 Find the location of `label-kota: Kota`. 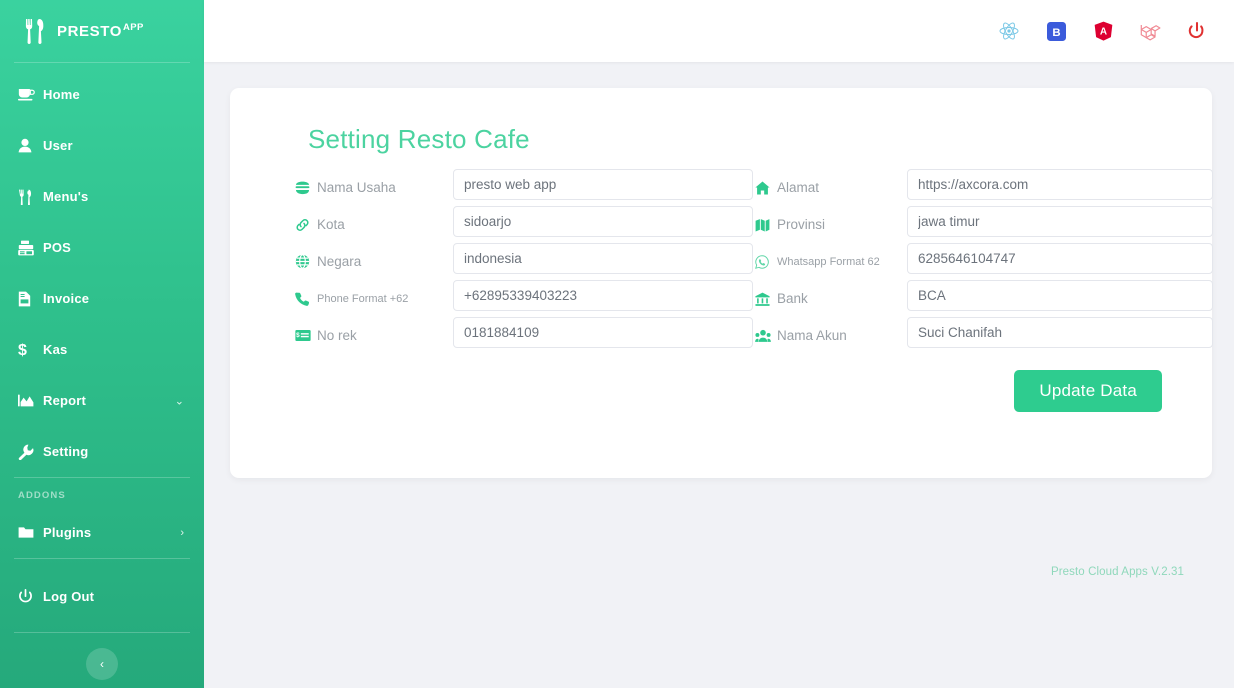

label-kota: Kota is located at coordinates (374, 224).